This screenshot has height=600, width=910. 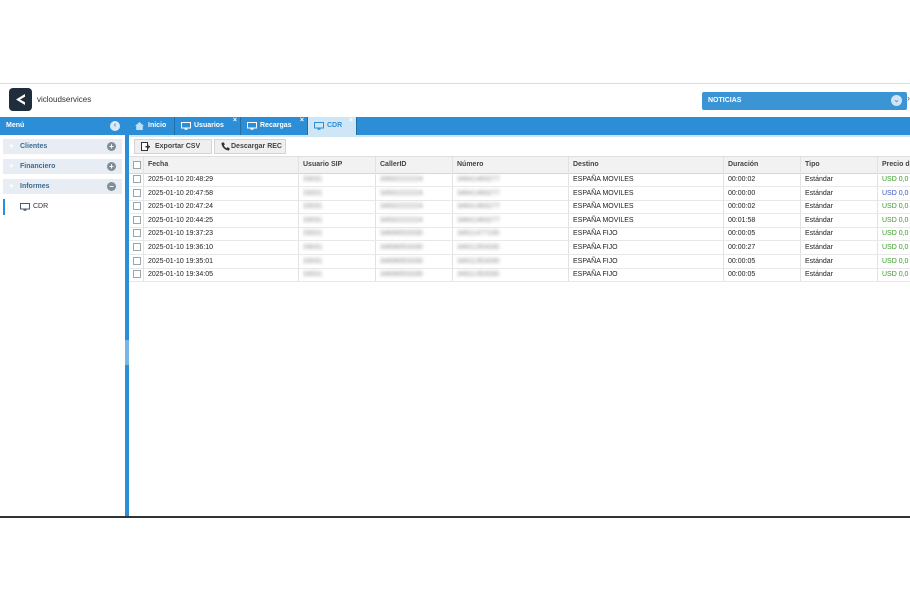 I want to click on fecha-cell: 2025-01-10 20:44:25, so click(x=221, y=220).